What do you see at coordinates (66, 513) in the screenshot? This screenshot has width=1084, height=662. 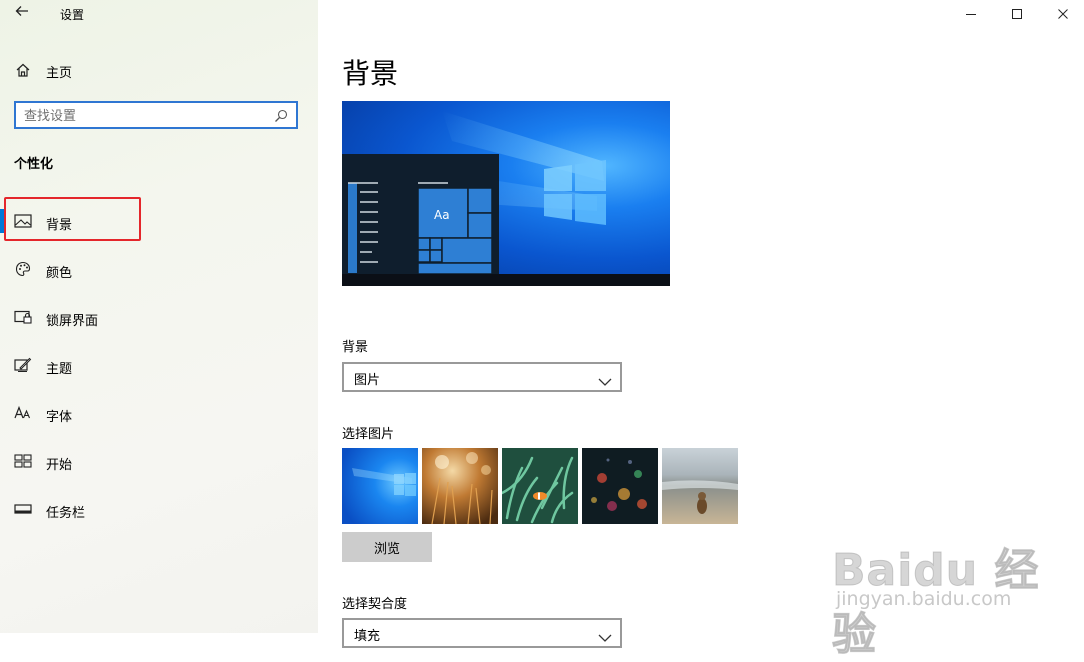 I see `sidebar-item-label: 任务栏` at bounding box center [66, 513].